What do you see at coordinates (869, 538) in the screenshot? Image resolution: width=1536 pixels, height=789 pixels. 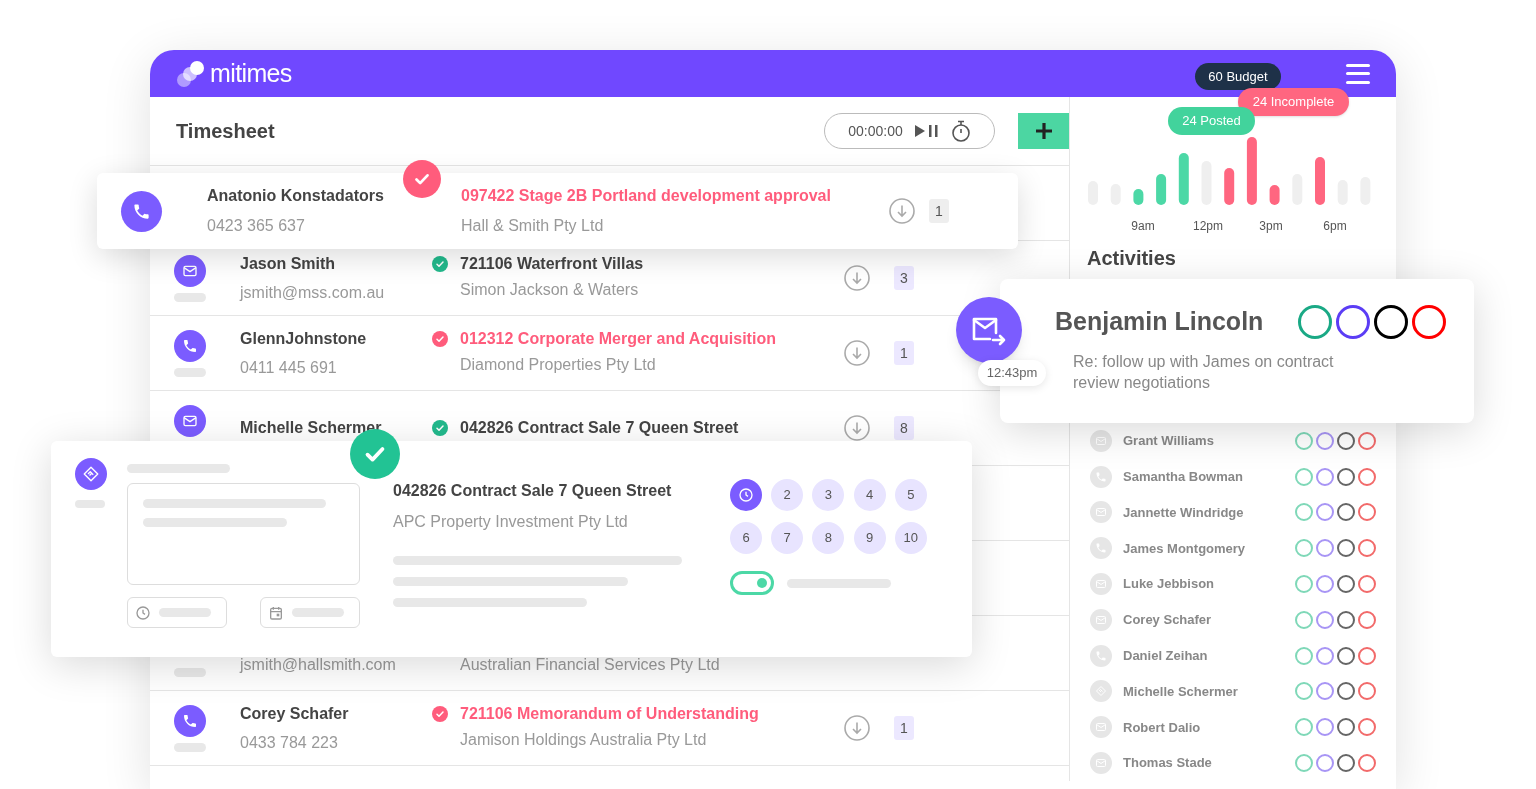 I see `time-slot: 9` at bounding box center [869, 538].